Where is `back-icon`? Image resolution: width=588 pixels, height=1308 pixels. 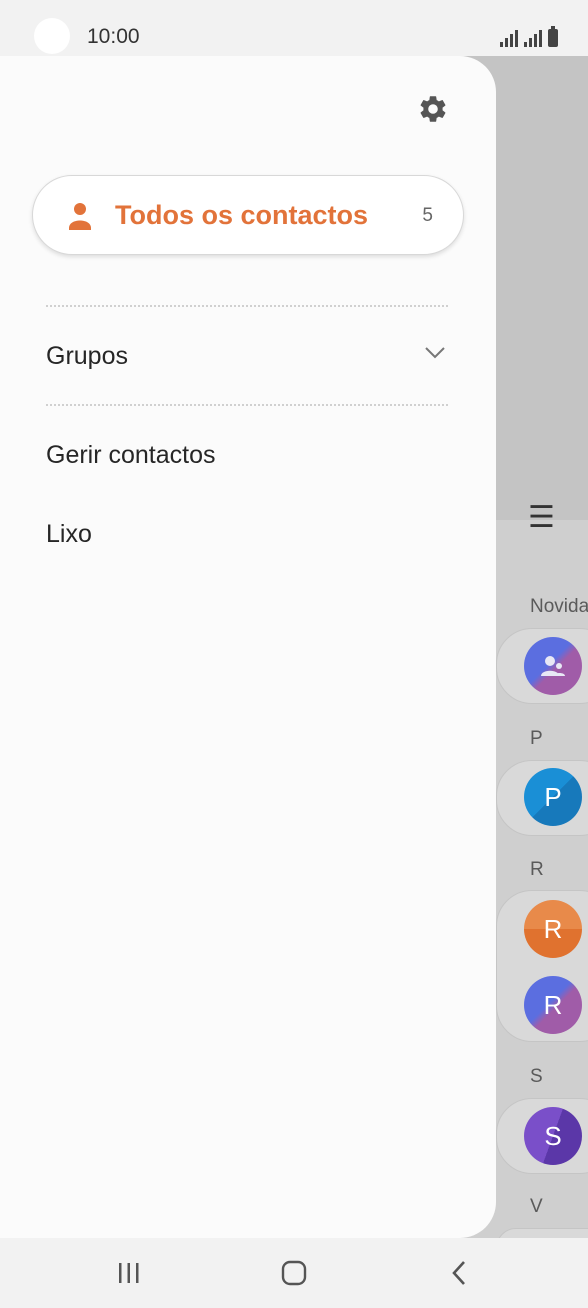
back-icon is located at coordinates (458, 1273).